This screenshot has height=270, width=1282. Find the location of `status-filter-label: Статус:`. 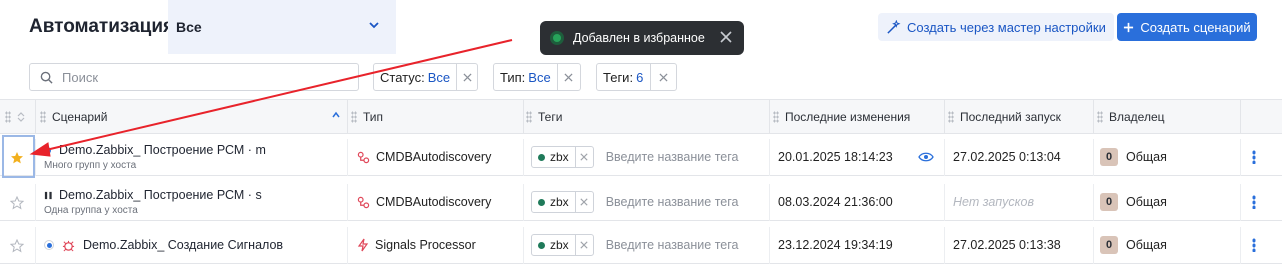

status-filter-label: Статус: is located at coordinates (402, 77).